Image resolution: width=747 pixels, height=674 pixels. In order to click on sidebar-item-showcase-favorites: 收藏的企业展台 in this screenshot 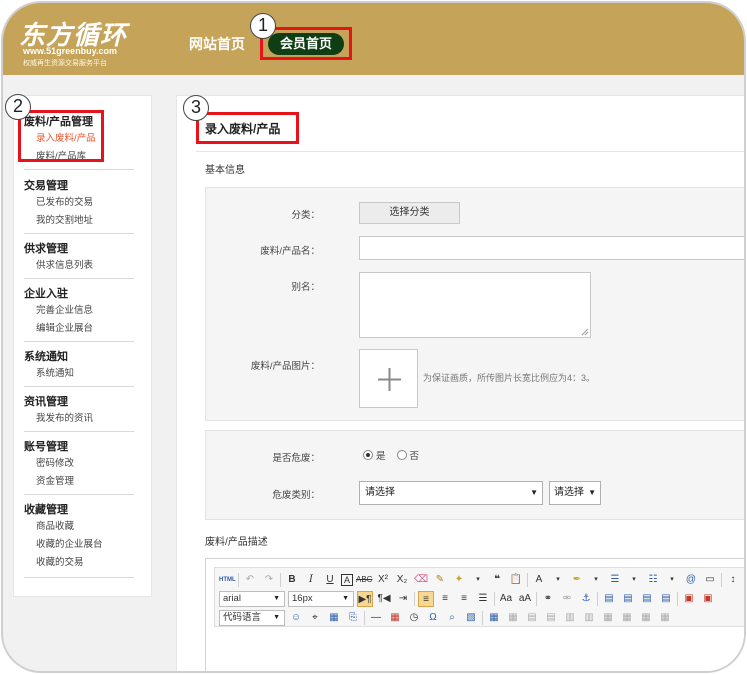, I will do `click(79, 545)`.